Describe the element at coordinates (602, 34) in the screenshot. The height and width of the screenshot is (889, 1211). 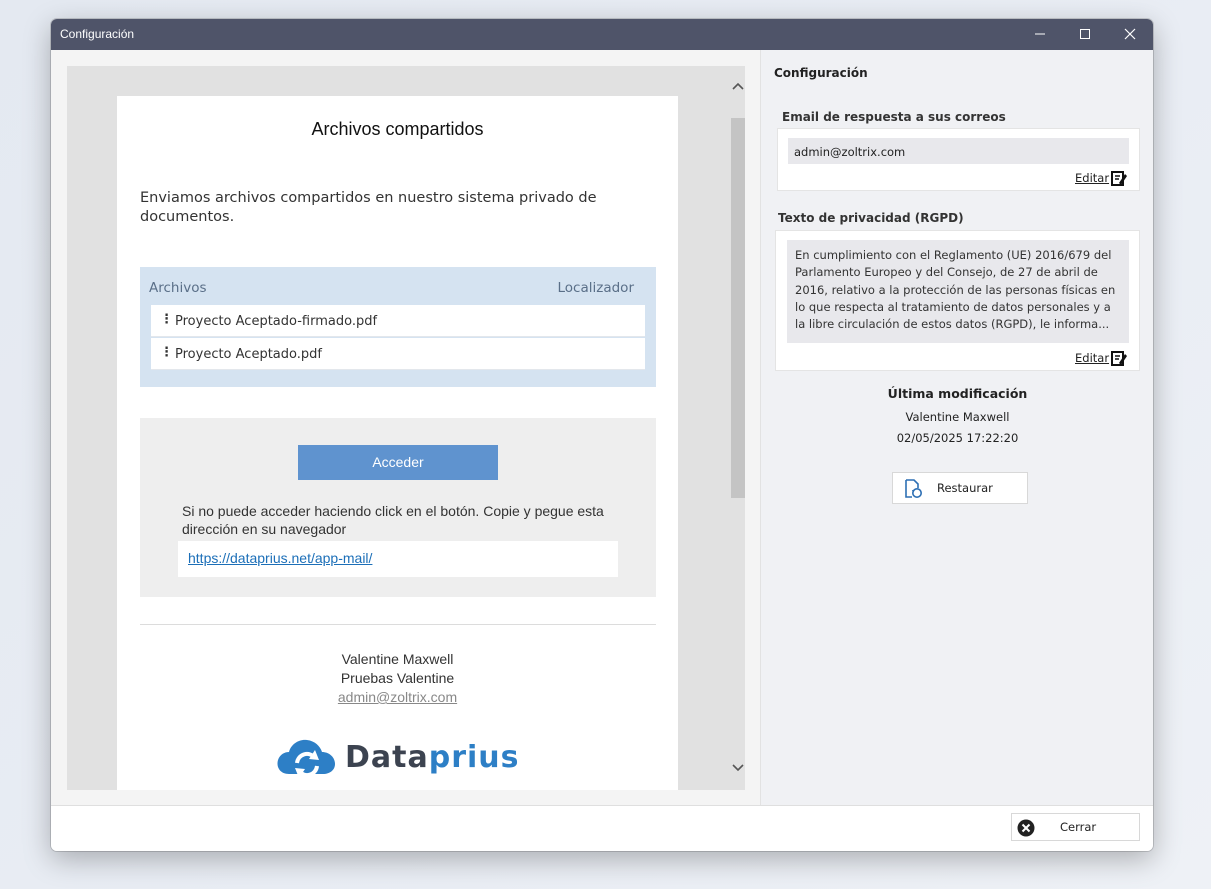
I see `title-bar: Configuración` at that location.